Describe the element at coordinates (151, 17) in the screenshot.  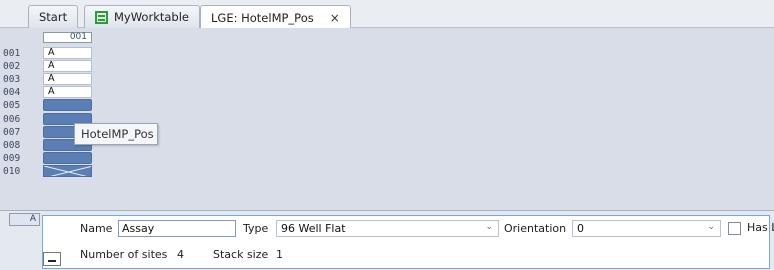
I see `tab-myworktable-label: MyWorktable` at that location.